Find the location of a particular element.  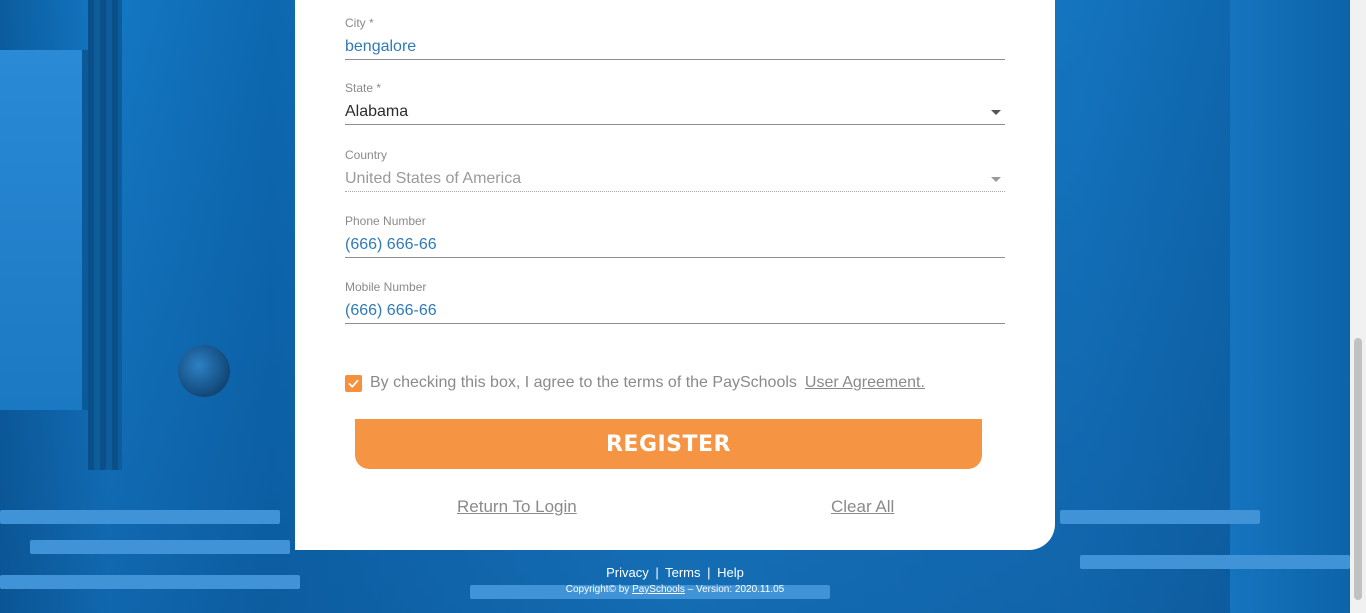

payschools-link: PaySchools is located at coordinates (658, 589).